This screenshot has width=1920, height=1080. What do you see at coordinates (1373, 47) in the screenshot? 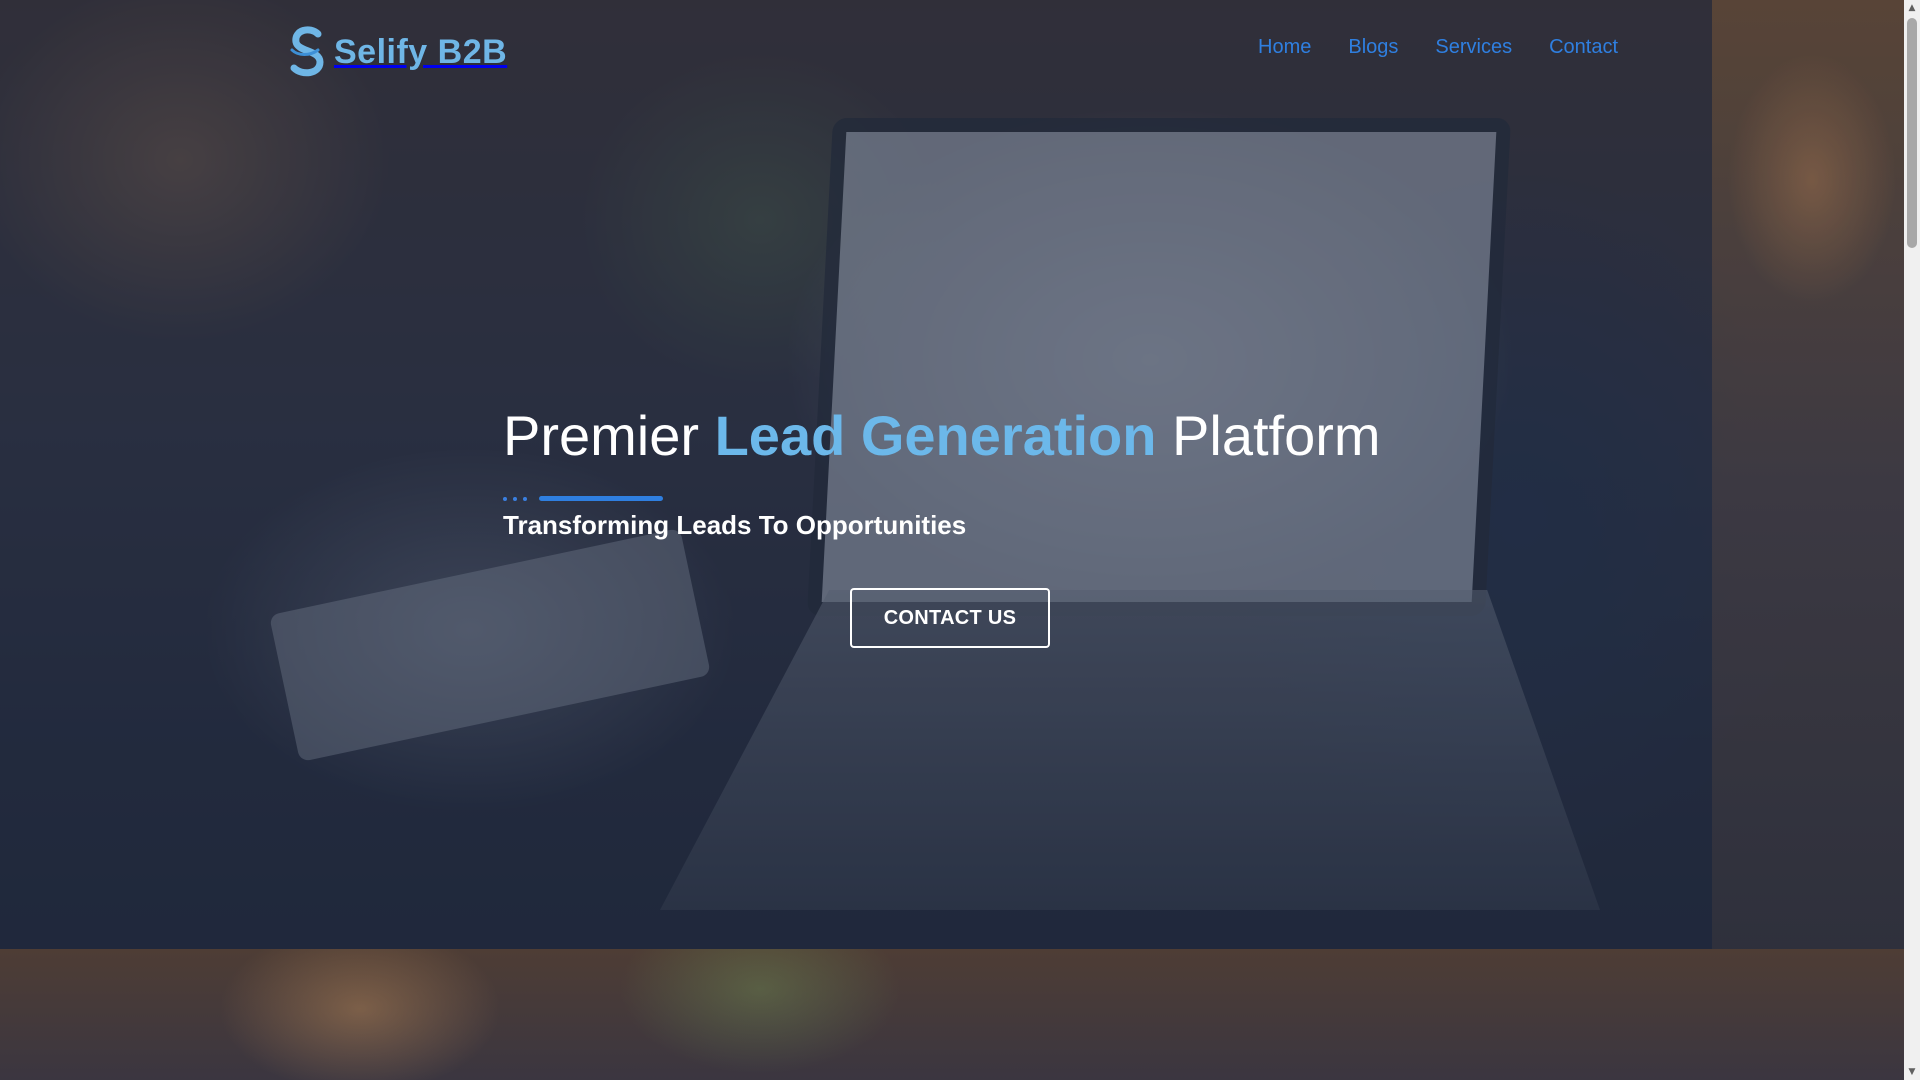
I see `nav-blogs-link: Blogs` at bounding box center [1373, 47].